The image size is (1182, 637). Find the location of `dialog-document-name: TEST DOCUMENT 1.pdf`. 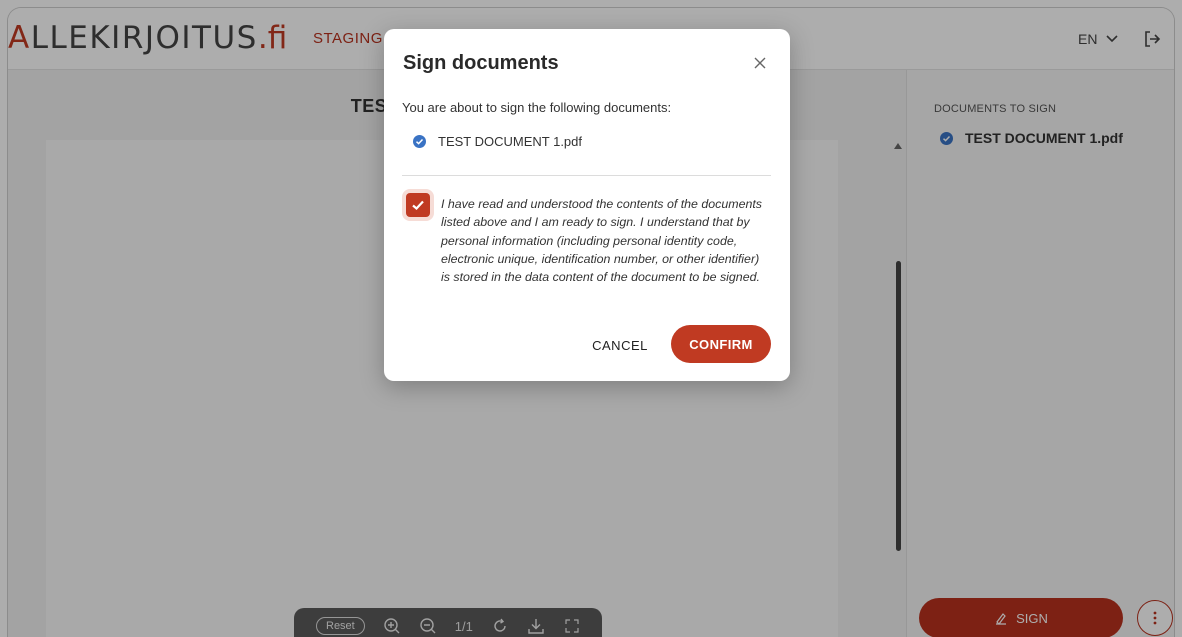

dialog-document-name: TEST DOCUMENT 1.pdf is located at coordinates (510, 141).